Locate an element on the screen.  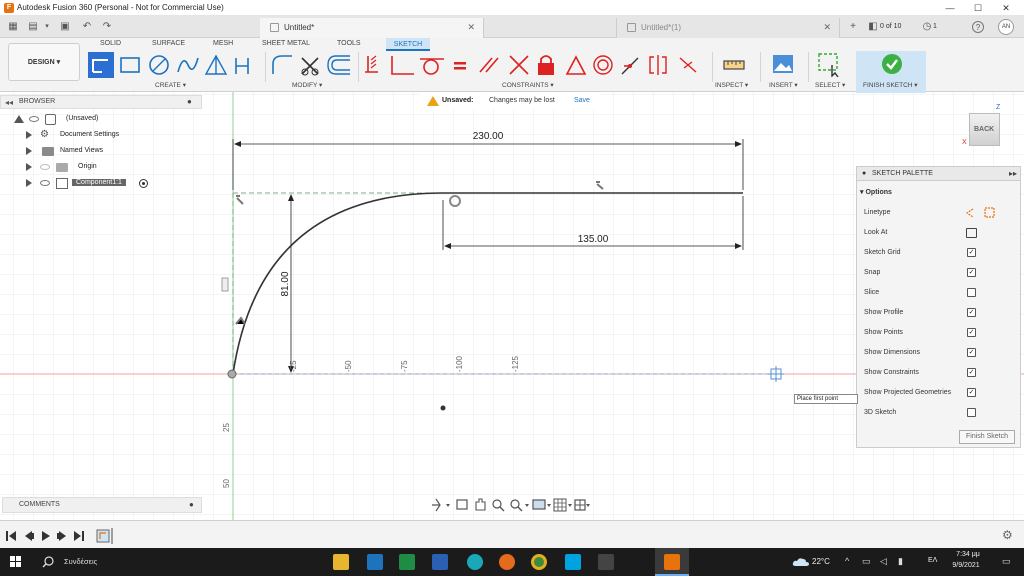
perpendicular-constraint-icon is located at coordinates (519, 65).